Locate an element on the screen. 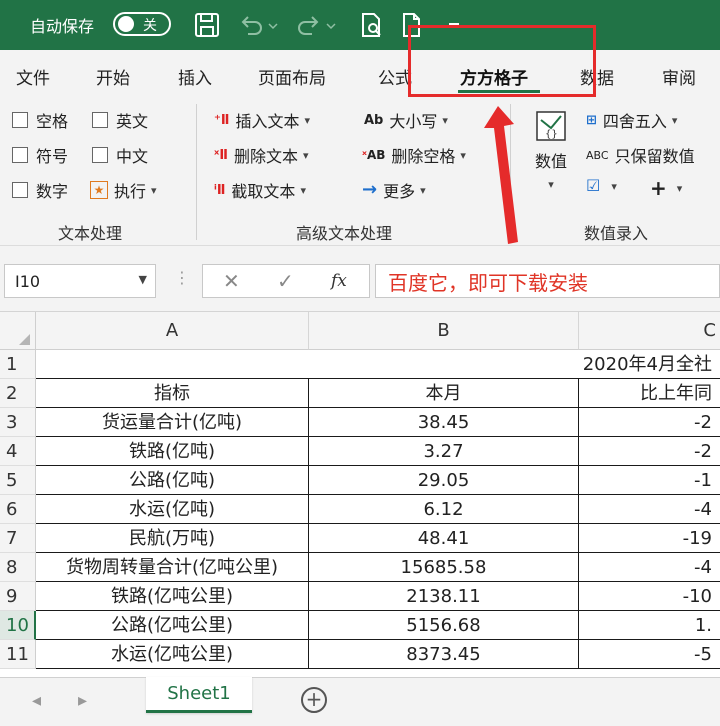 The image size is (720, 726). case-icon: Ab is located at coordinates (374, 120).